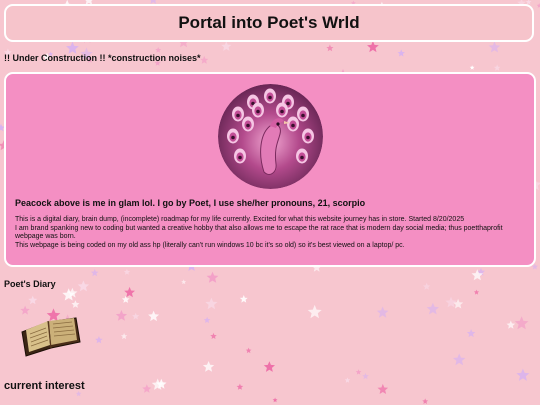 Image resolution: width=540 pixels, height=405 pixels. I want to click on header-banner: Portal into Poet's Wrld, so click(269, 23).